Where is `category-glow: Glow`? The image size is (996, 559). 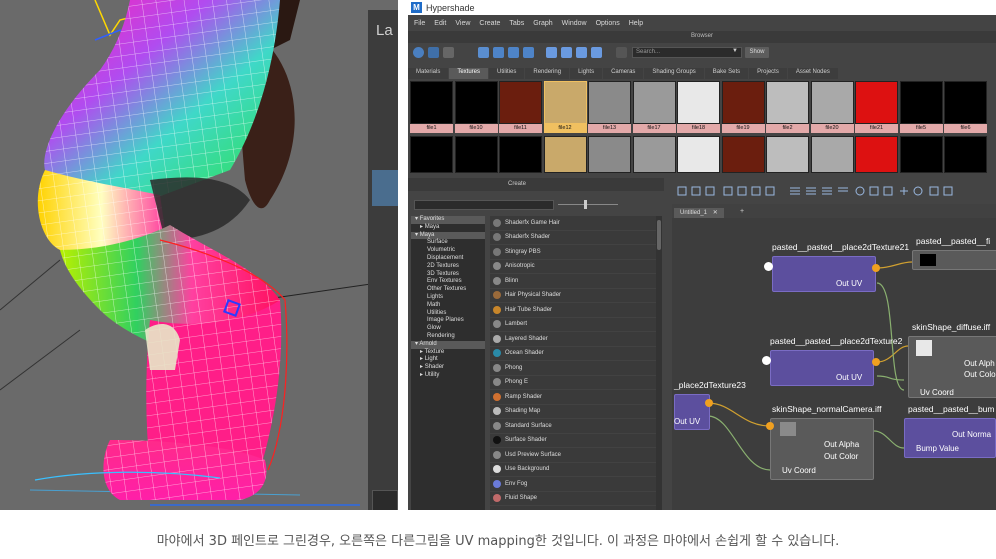
category-glow: Glow is located at coordinates (448, 329).